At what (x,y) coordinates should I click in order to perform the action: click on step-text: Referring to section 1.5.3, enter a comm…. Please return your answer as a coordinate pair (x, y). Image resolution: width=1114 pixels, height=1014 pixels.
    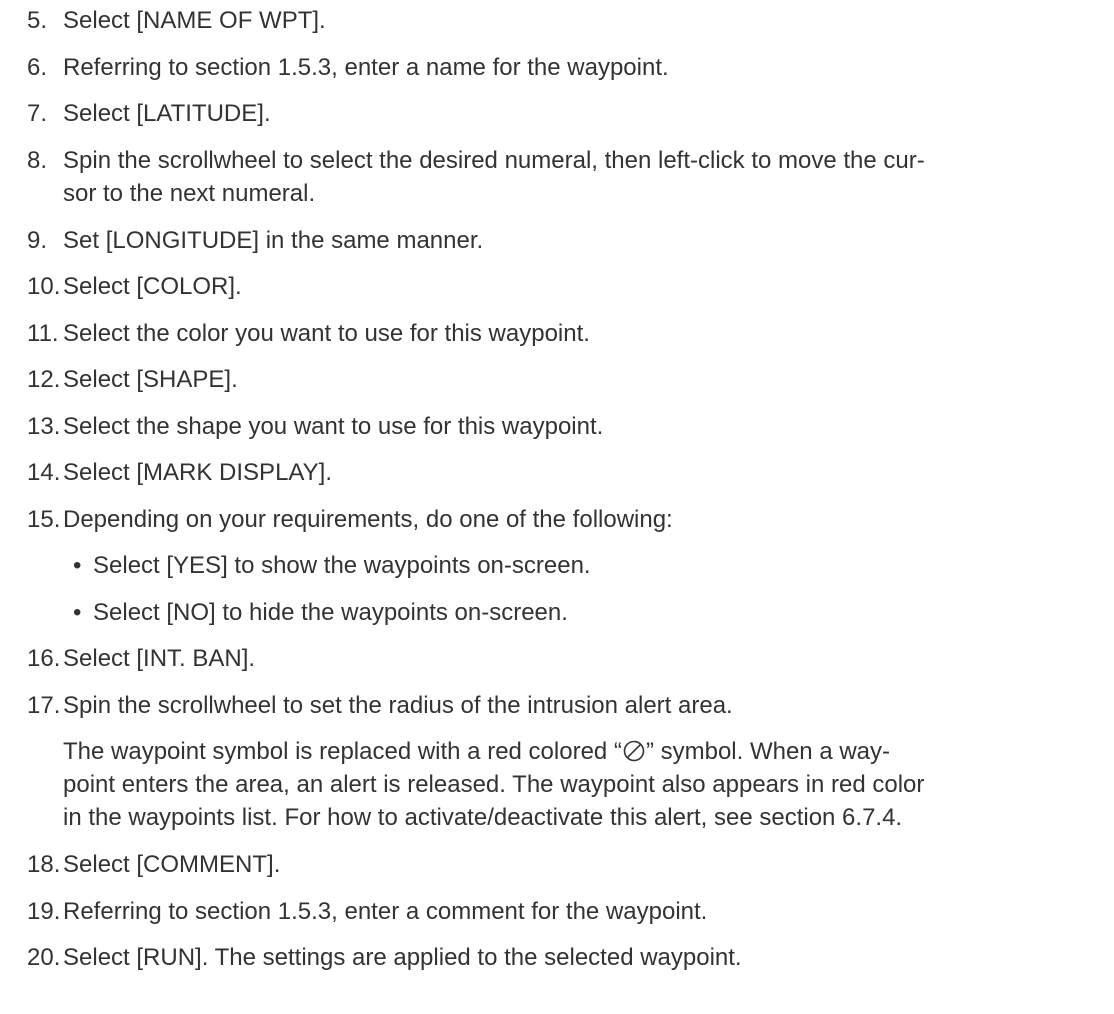
    Looking at the image, I should click on (385, 911).